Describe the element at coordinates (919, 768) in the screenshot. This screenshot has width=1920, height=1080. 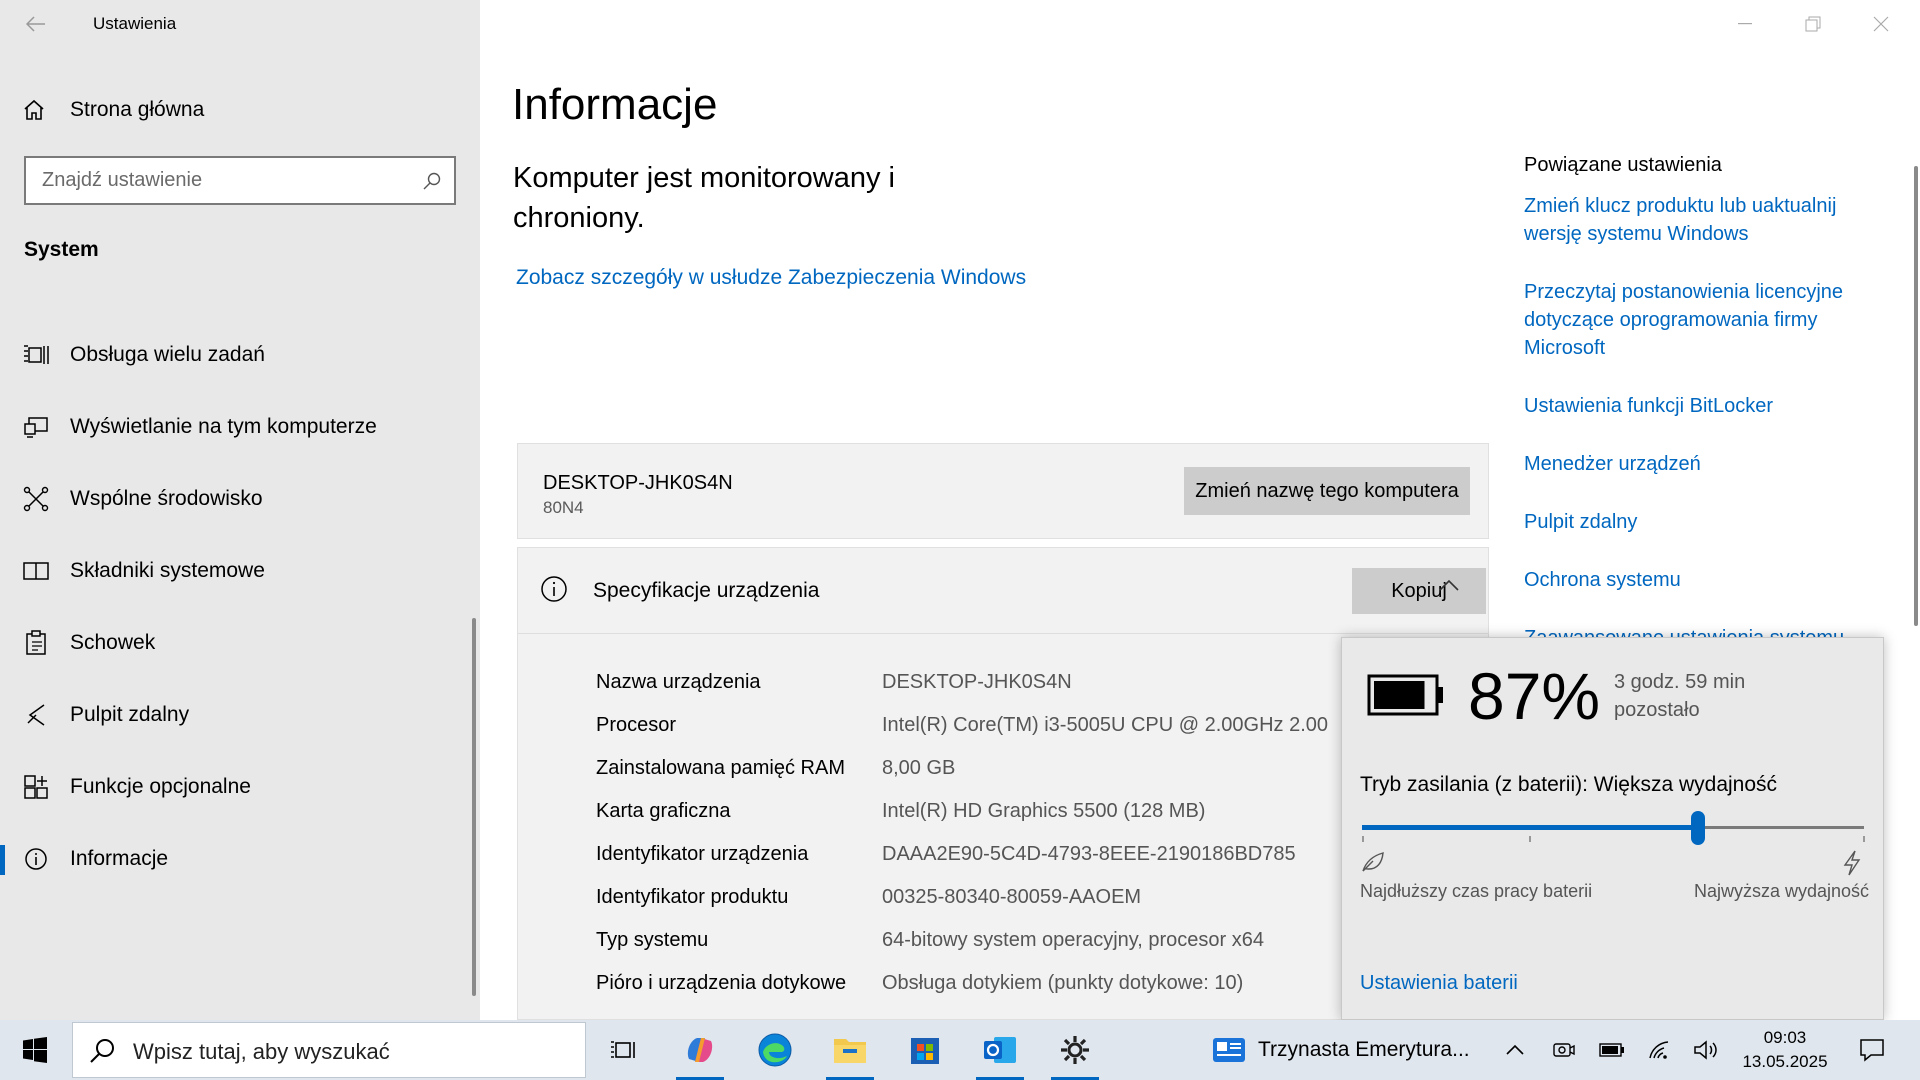
I see `spec-value: 8,00 GB` at that location.